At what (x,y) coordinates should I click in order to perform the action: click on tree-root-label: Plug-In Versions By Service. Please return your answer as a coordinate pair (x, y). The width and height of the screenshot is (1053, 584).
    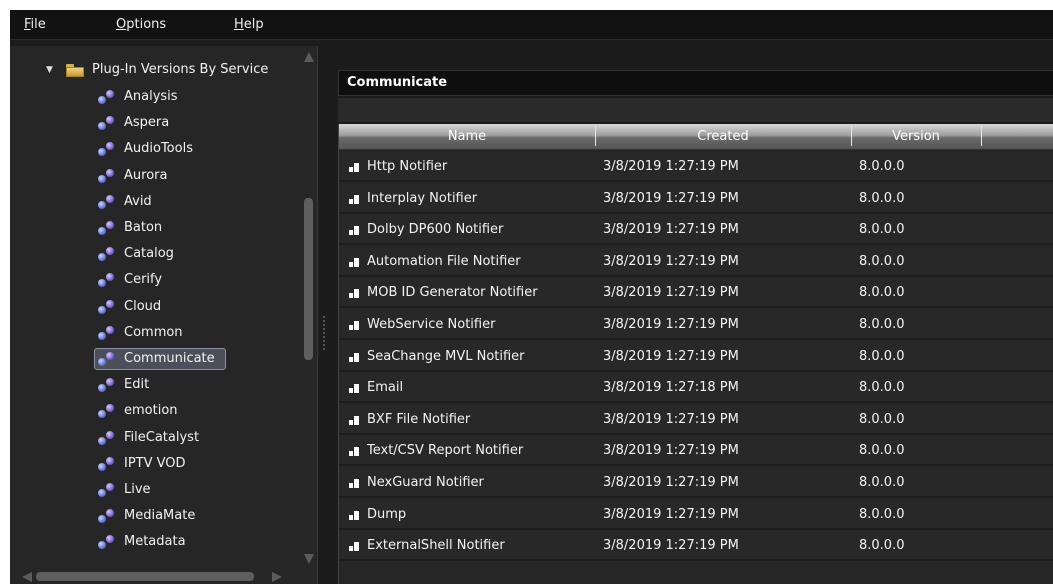
    Looking at the image, I should click on (180, 69).